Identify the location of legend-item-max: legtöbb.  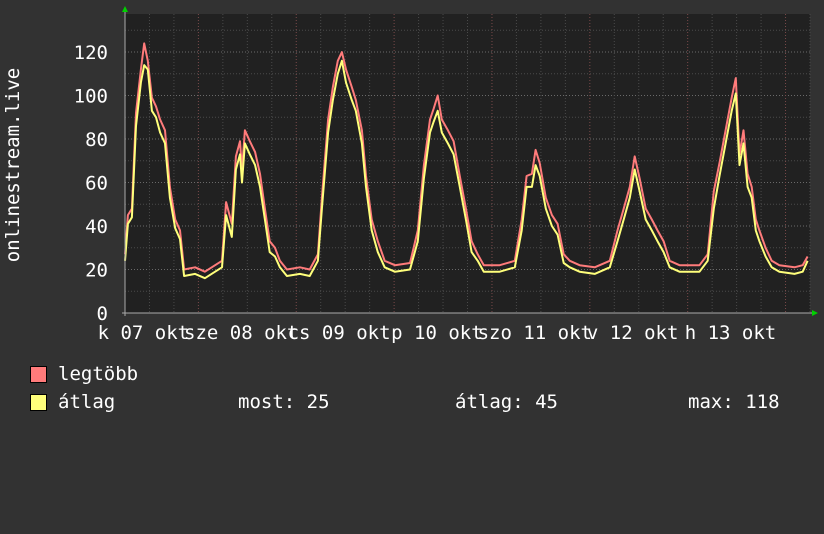
(84, 374).